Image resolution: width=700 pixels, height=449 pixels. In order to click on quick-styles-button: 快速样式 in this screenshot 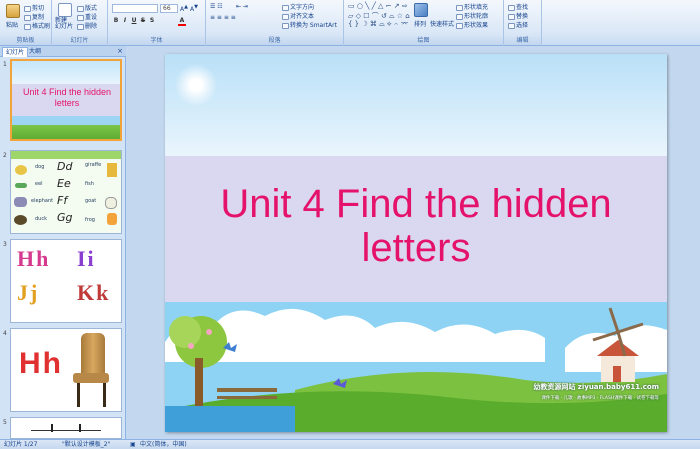, I will do `click(442, 23)`.